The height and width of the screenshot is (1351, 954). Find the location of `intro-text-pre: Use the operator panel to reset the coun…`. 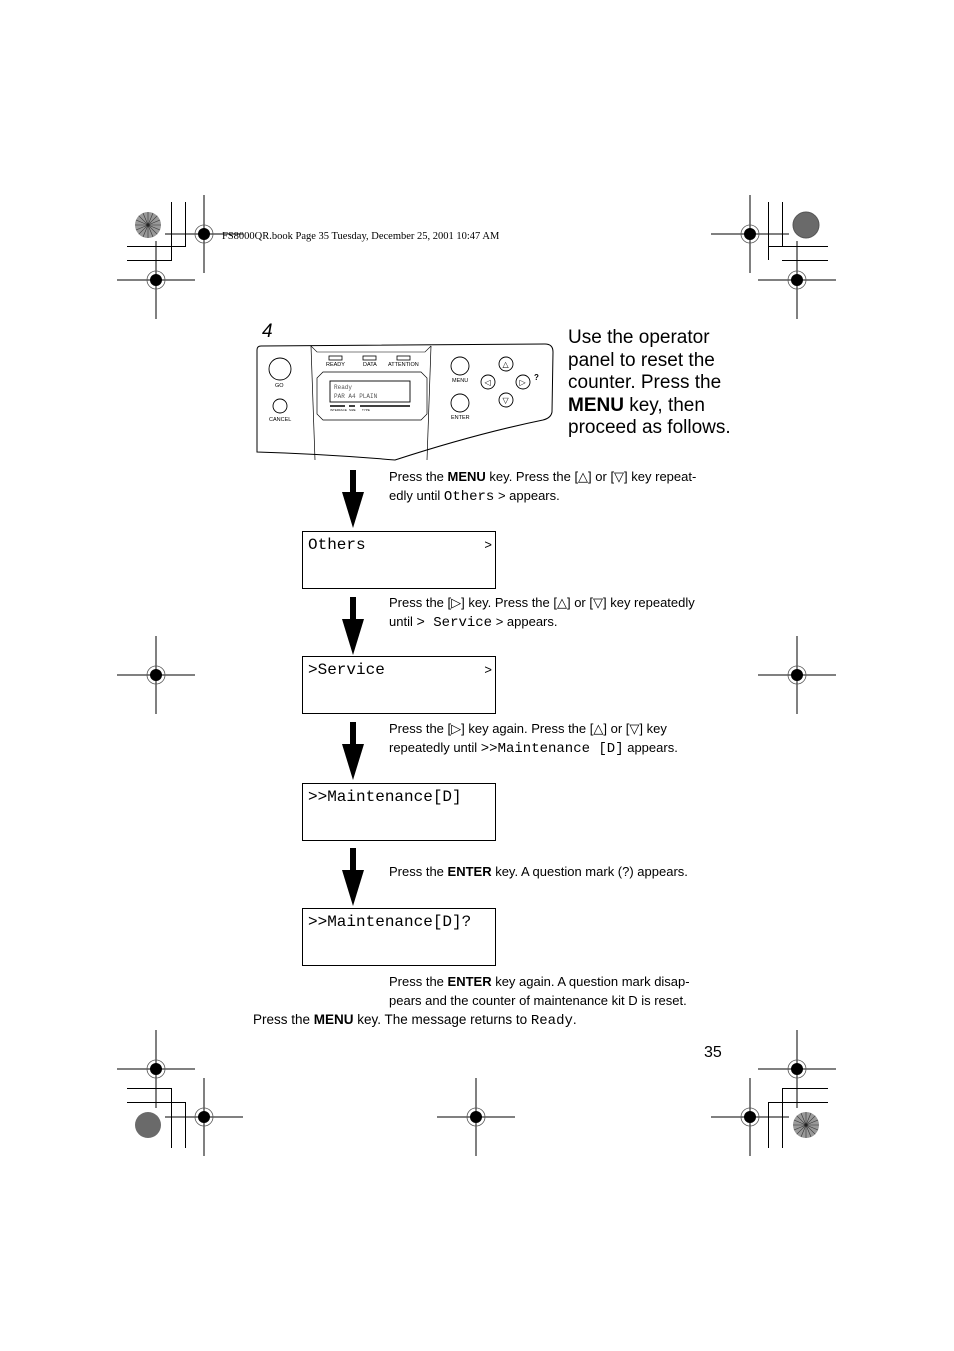

intro-text-pre: Use the operator panel to reset the coun… is located at coordinates (645, 360).